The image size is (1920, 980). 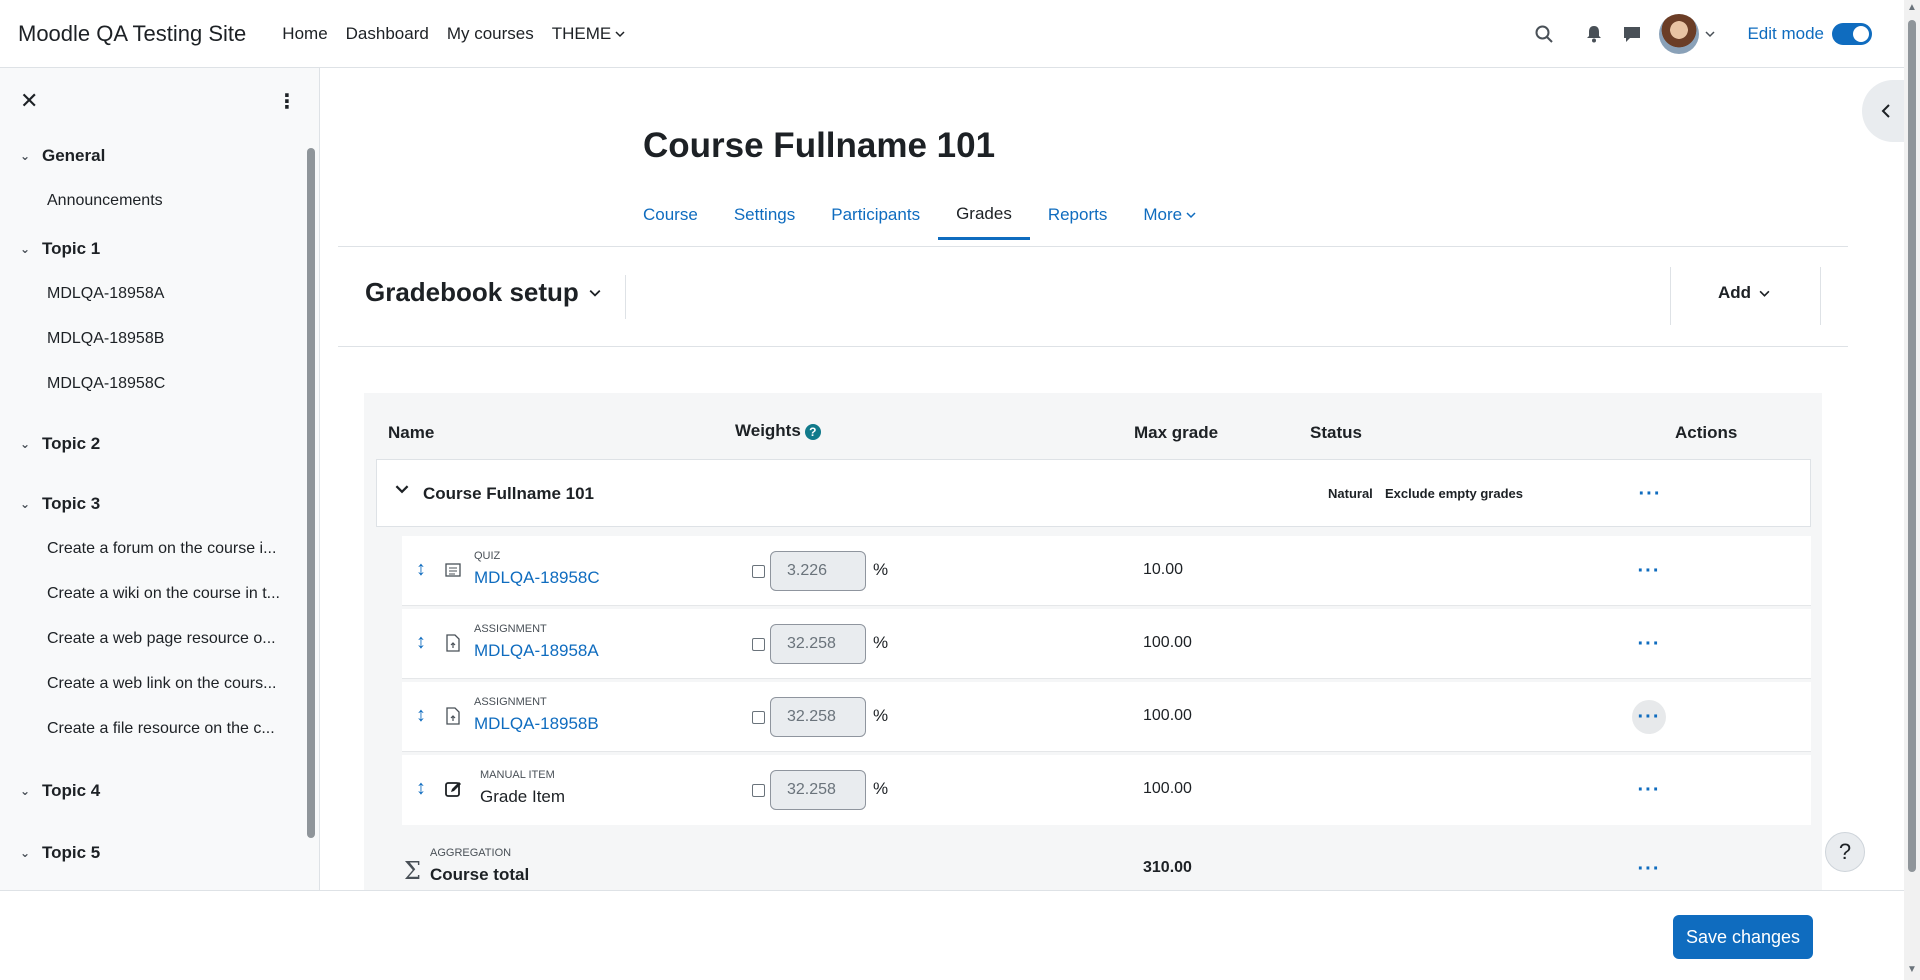 What do you see at coordinates (537, 578) in the screenshot?
I see `grade-item-link: MDLQA-18958C` at bounding box center [537, 578].